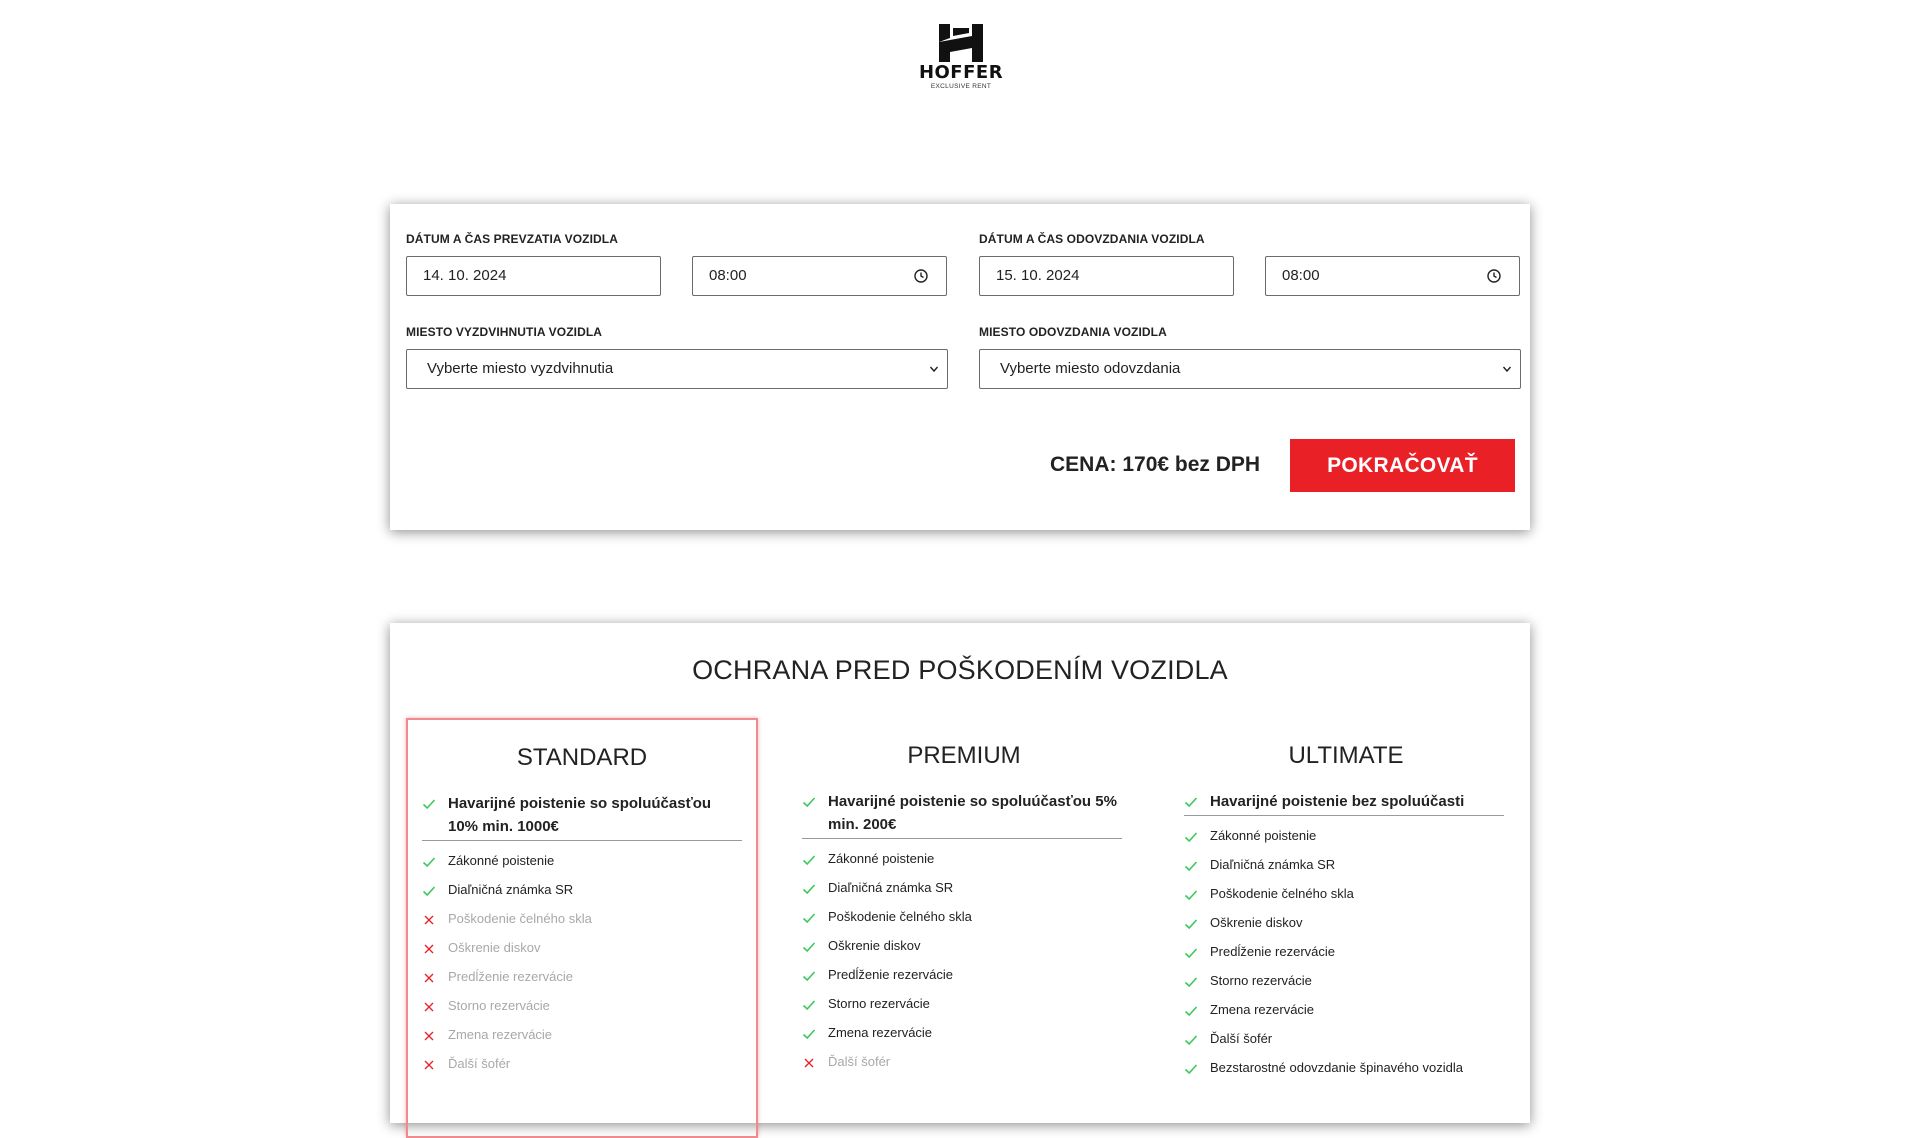  What do you see at coordinates (520, 368) in the screenshot?
I see `pickup-place-value: Vyberte miesto vyzdvihnutia` at bounding box center [520, 368].